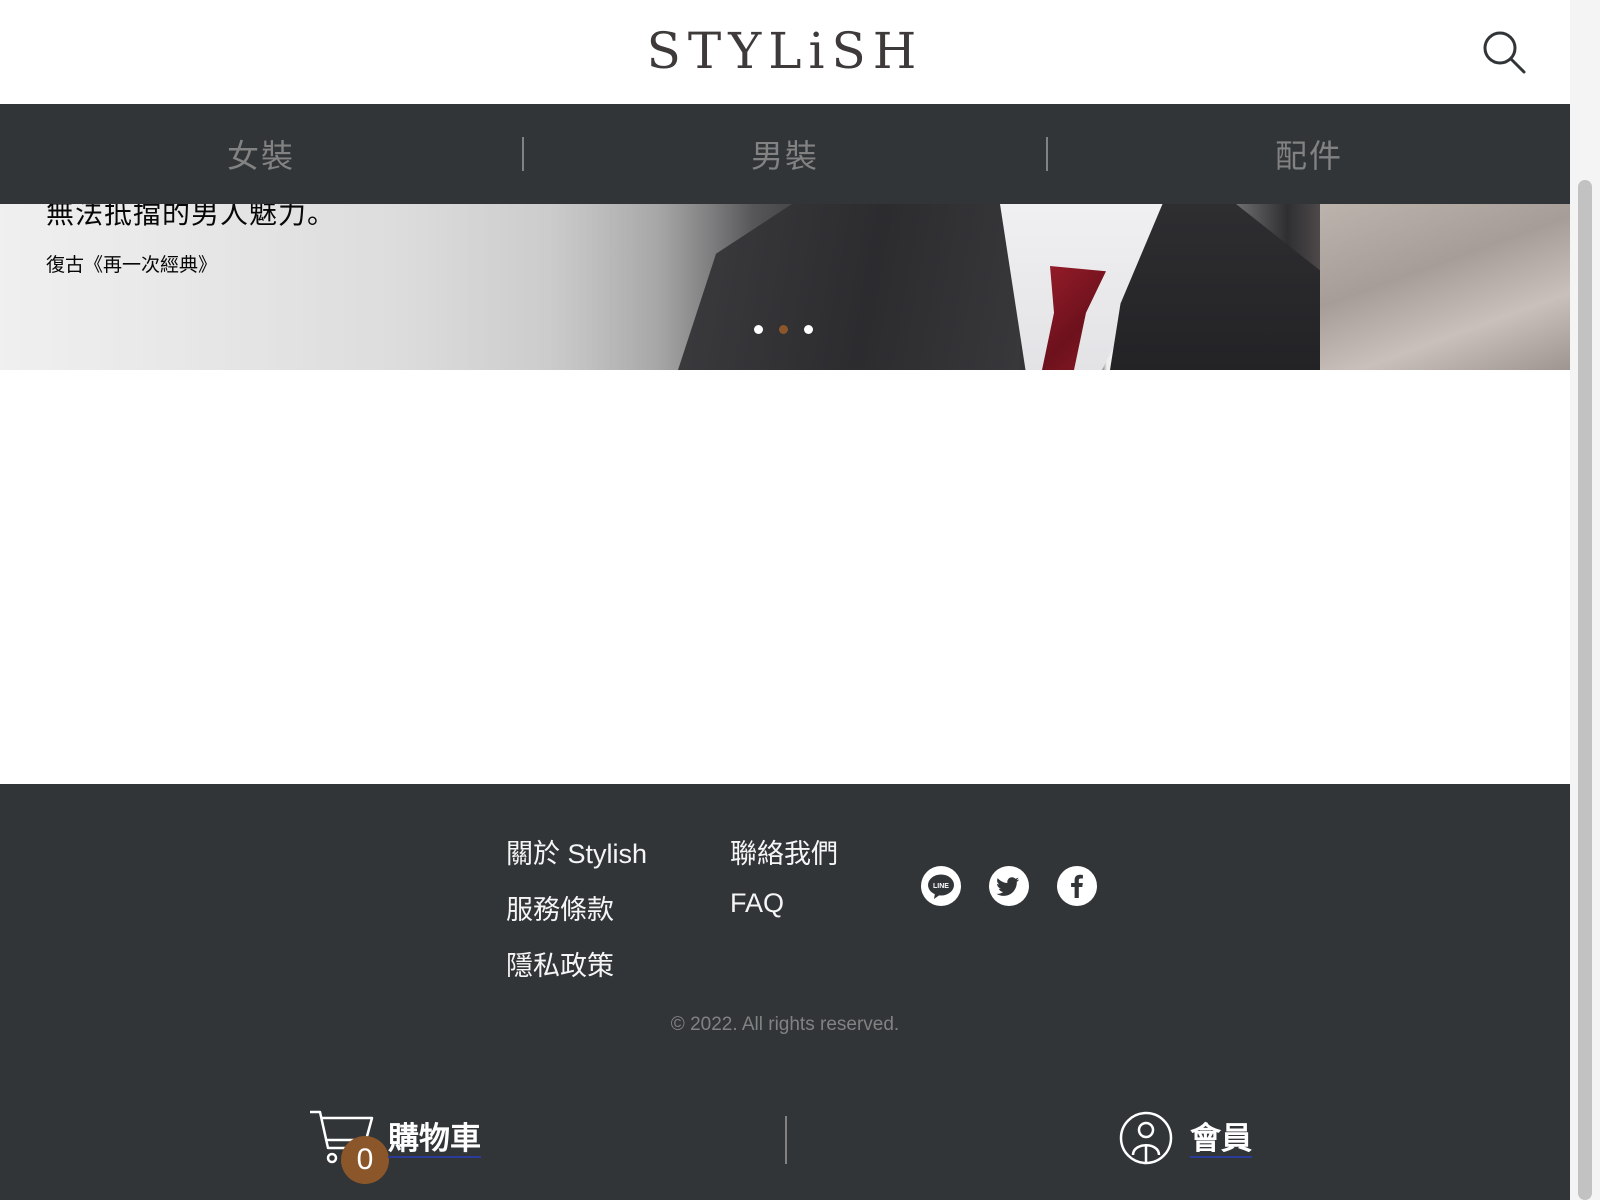 This screenshot has width=1600, height=1200. I want to click on carousel-dots, so click(783, 329).